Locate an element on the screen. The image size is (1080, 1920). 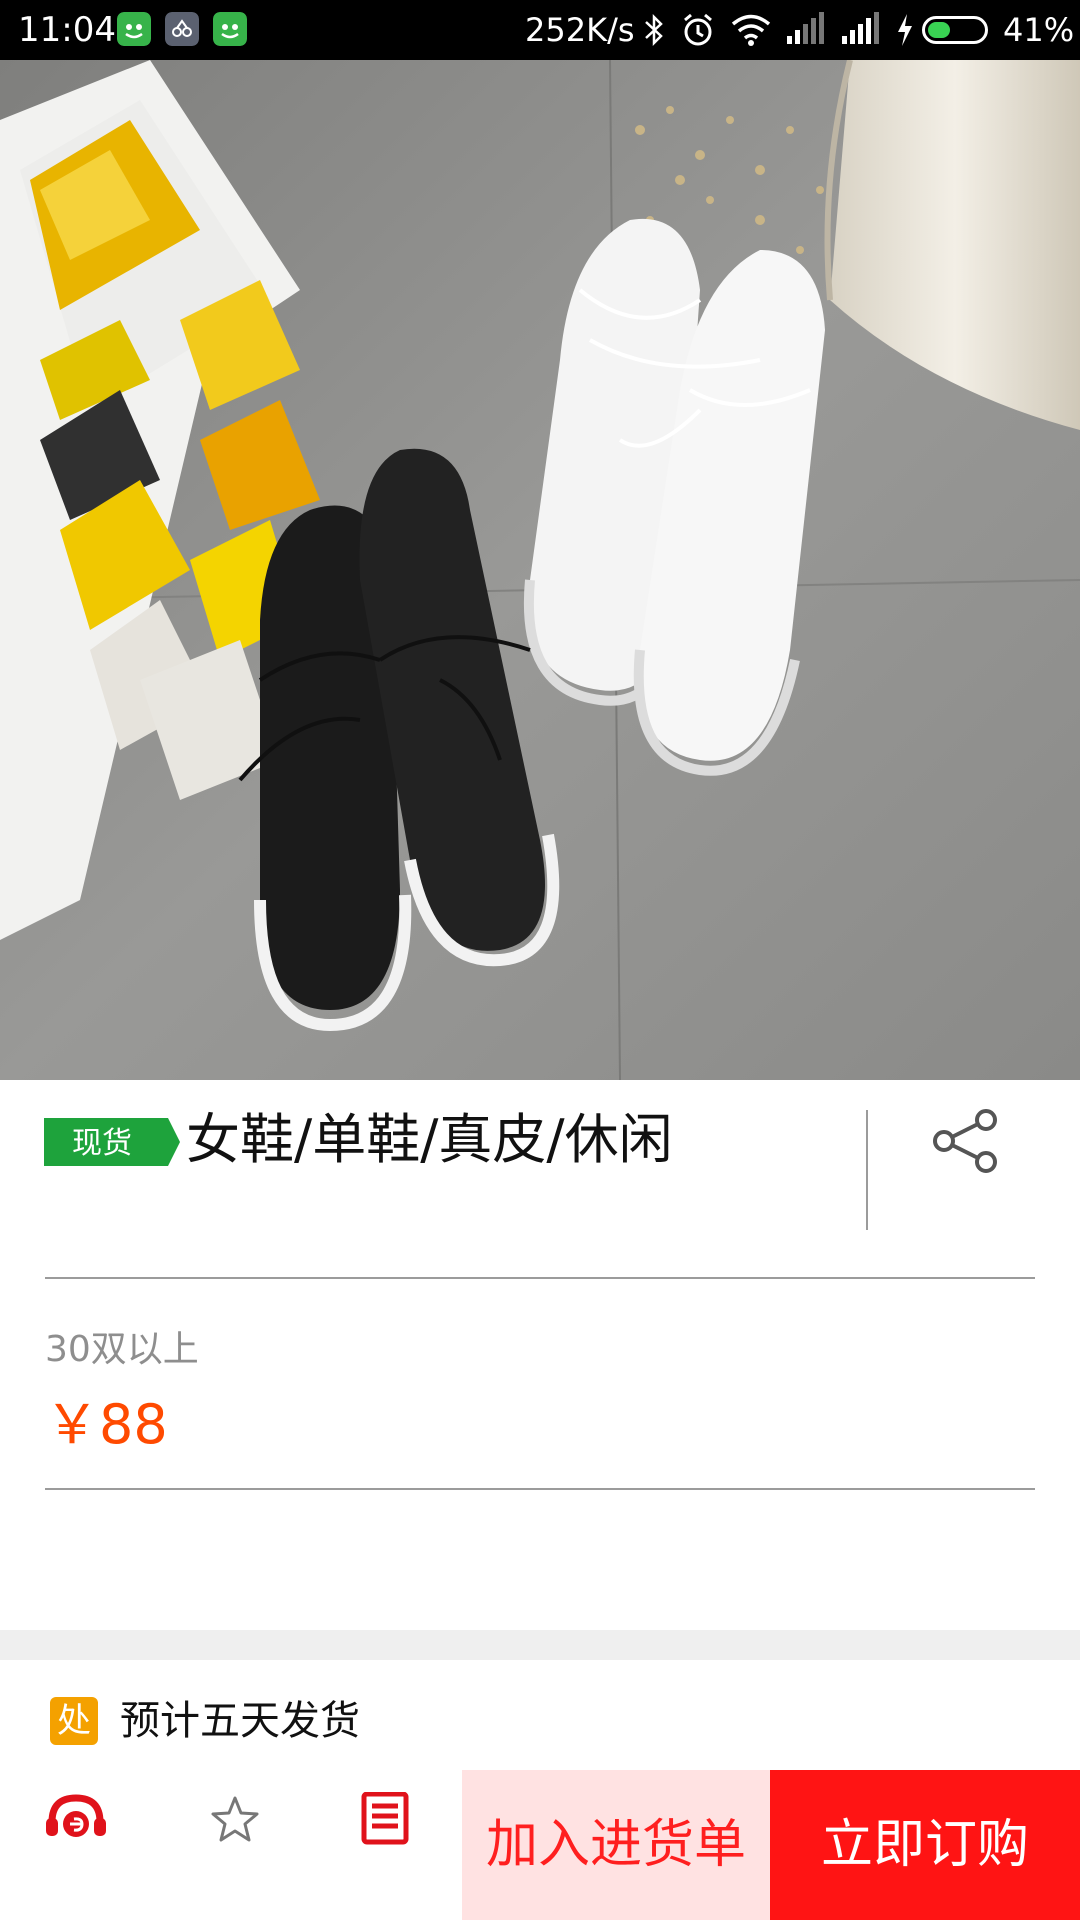
star-icon is located at coordinates (235, 1819).